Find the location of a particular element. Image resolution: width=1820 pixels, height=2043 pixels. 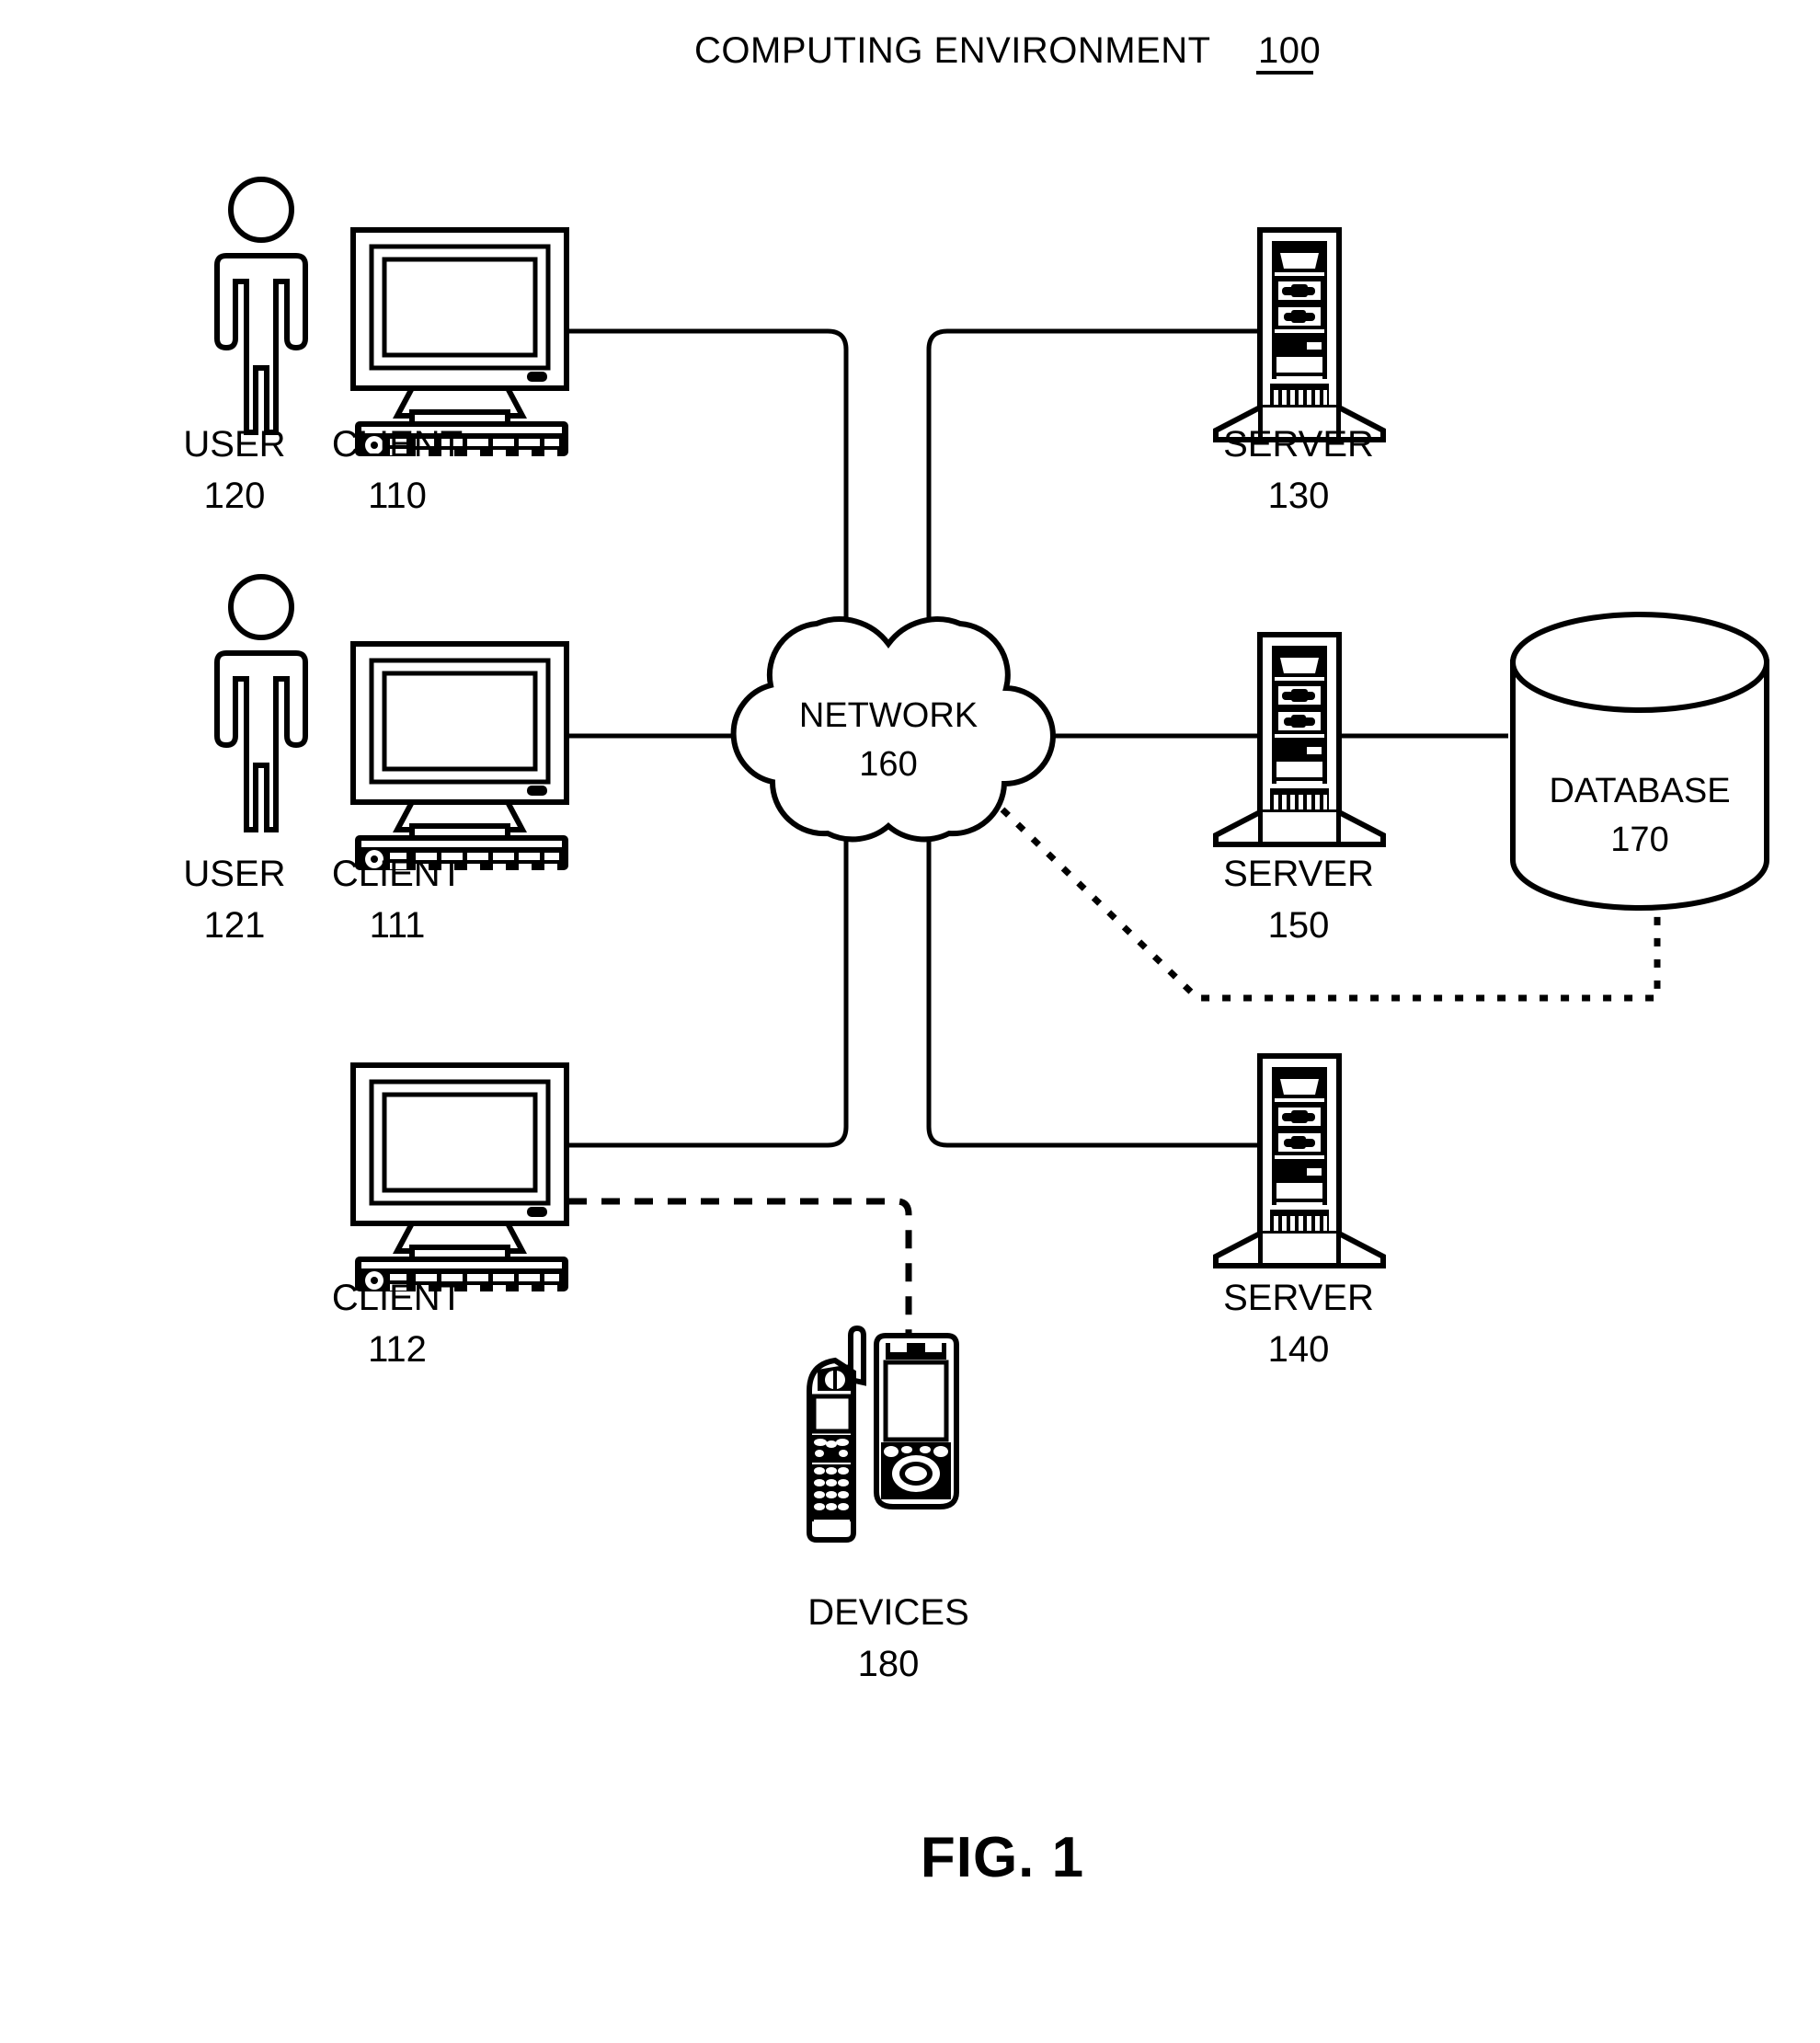

node-number-server-130: 130 is located at coordinates (1299, 496).